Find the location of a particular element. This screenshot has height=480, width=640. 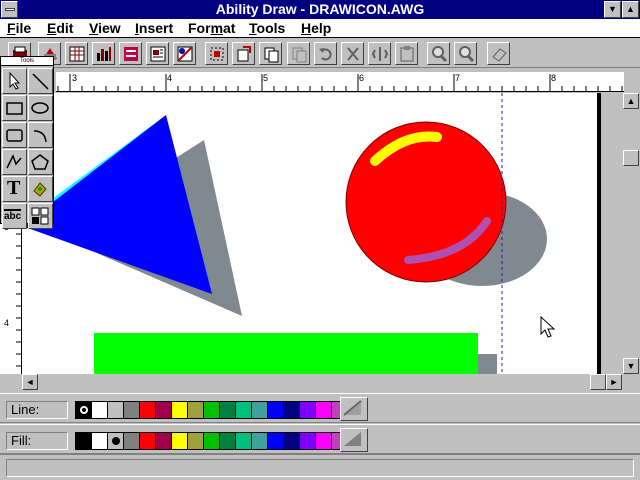

polygon-tool is located at coordinates (40, 162).